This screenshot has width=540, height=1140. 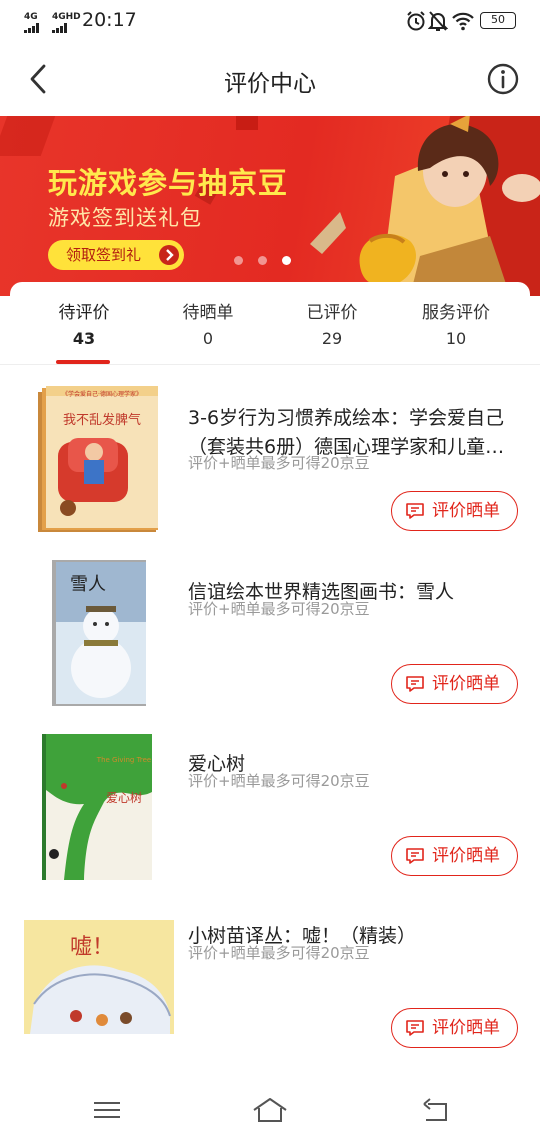 I want to click on tab-label: 待评价, so click(x=84, y=313).